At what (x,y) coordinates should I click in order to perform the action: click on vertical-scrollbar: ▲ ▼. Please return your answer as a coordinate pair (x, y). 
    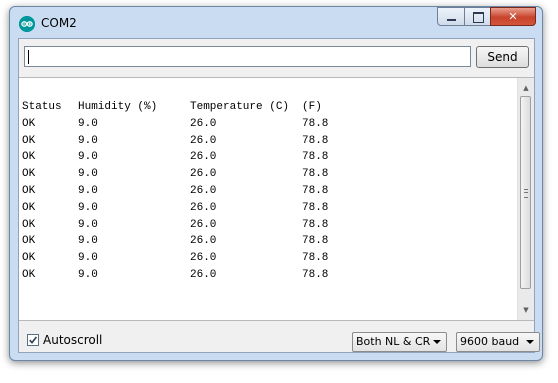
    Looking at the image, I should click on (525, 199).